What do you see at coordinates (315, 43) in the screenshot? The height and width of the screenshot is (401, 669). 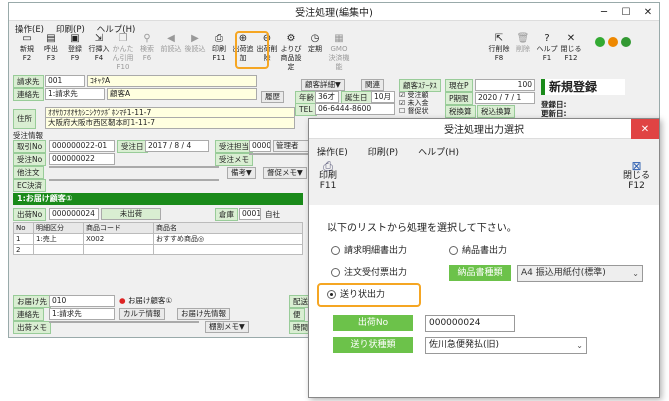 I see `toolbar-btn-regular: ◷ 定期` at bounding box center [315, 43].